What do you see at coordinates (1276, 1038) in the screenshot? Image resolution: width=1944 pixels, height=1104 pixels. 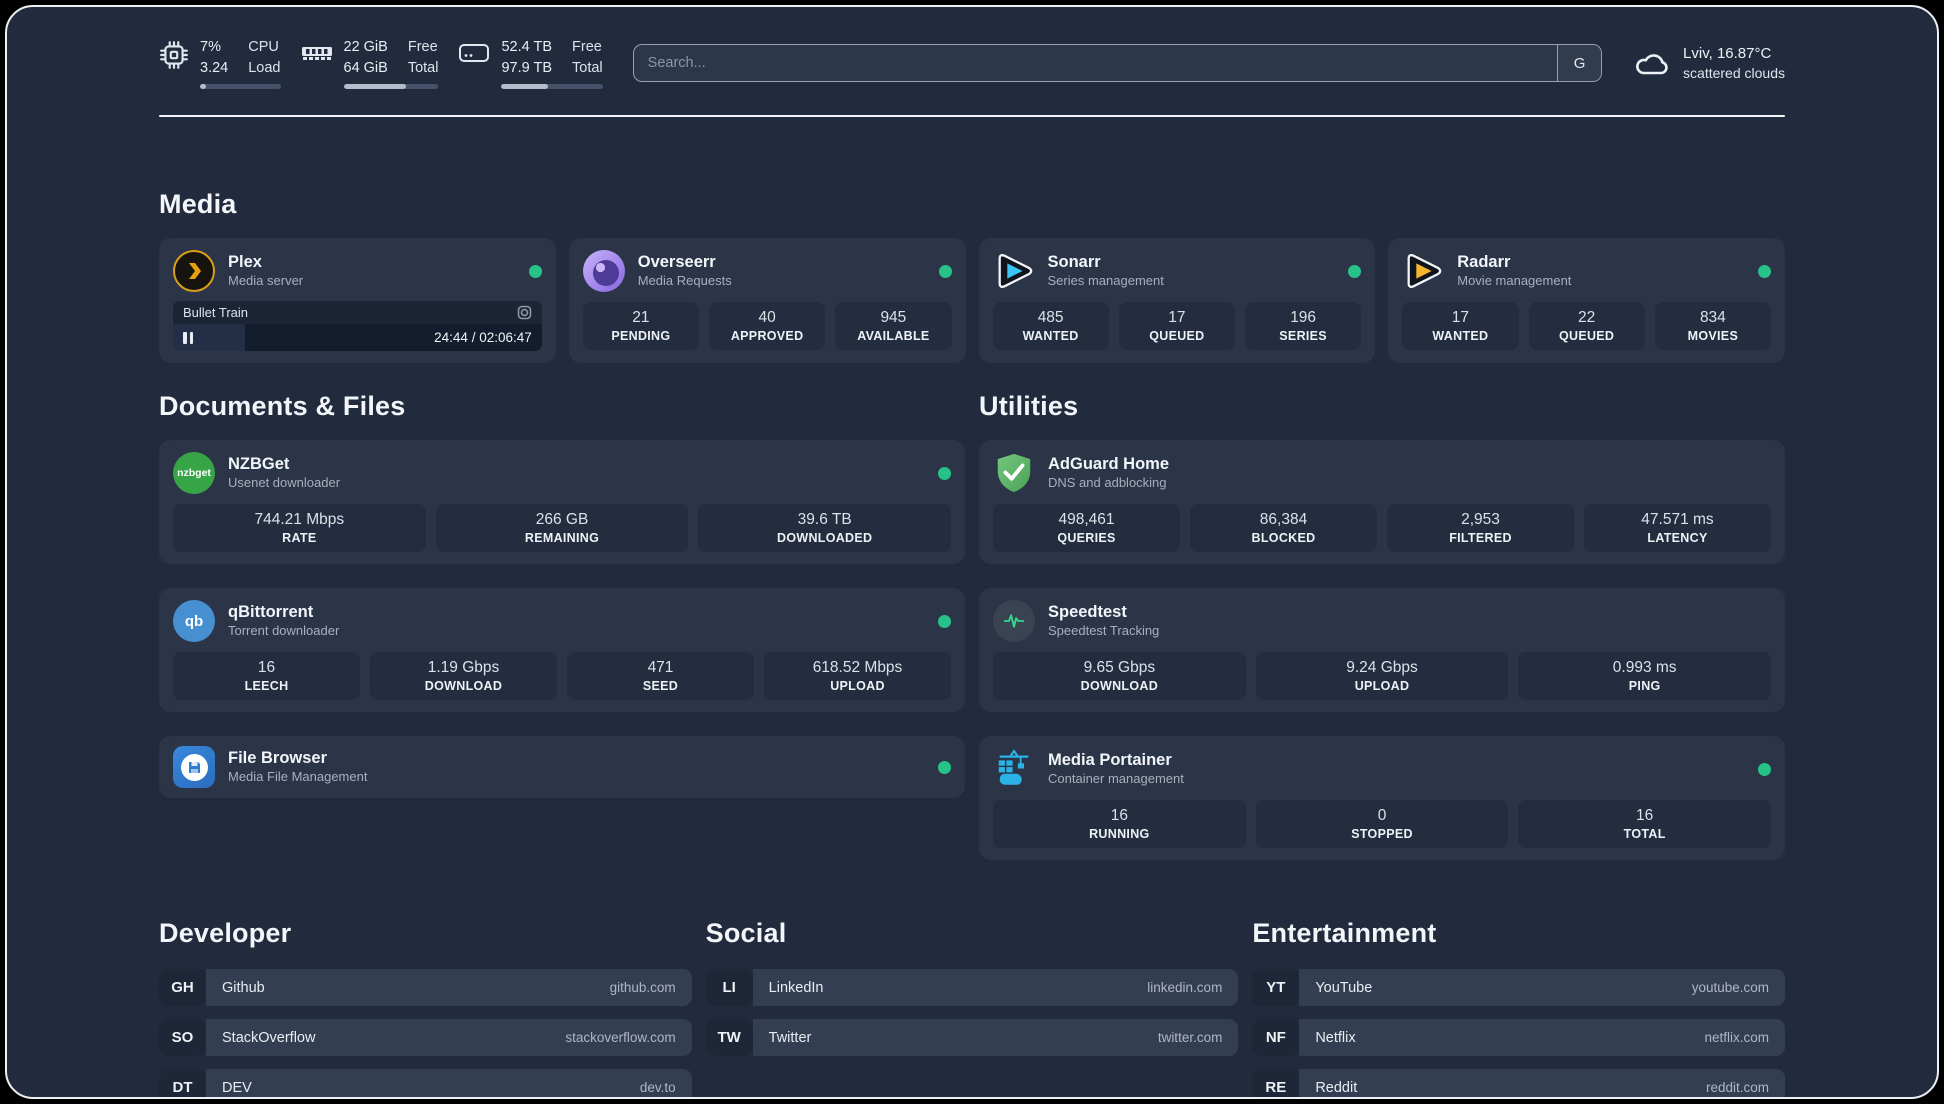 I see `bookmark-abbr: NF` at bounding box center [1276, 1038].